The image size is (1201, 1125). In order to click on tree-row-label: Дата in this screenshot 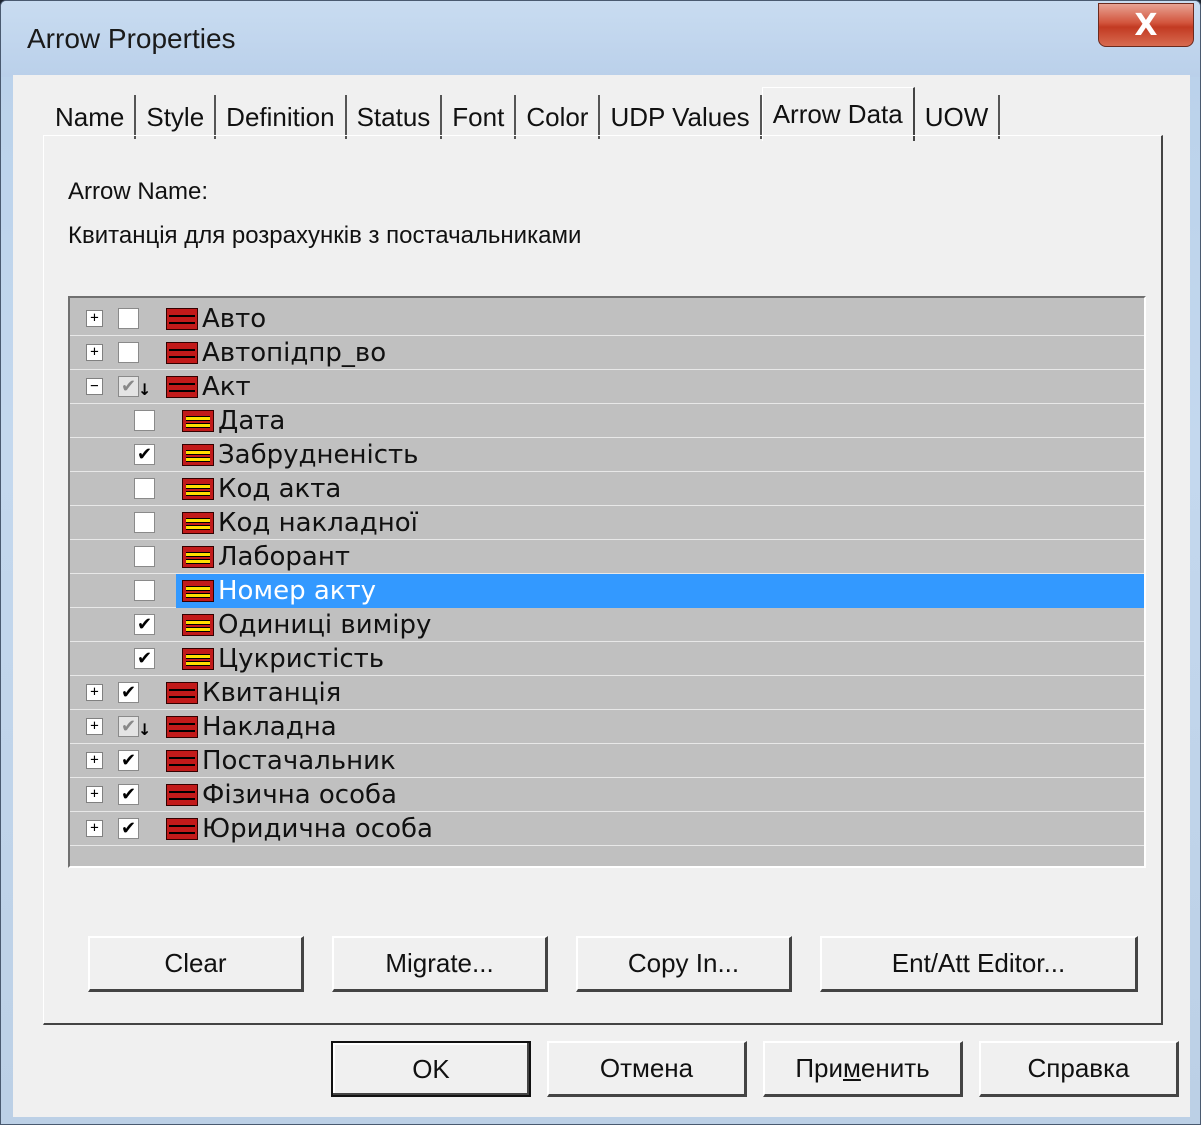, I will do `click(252, 421)`.